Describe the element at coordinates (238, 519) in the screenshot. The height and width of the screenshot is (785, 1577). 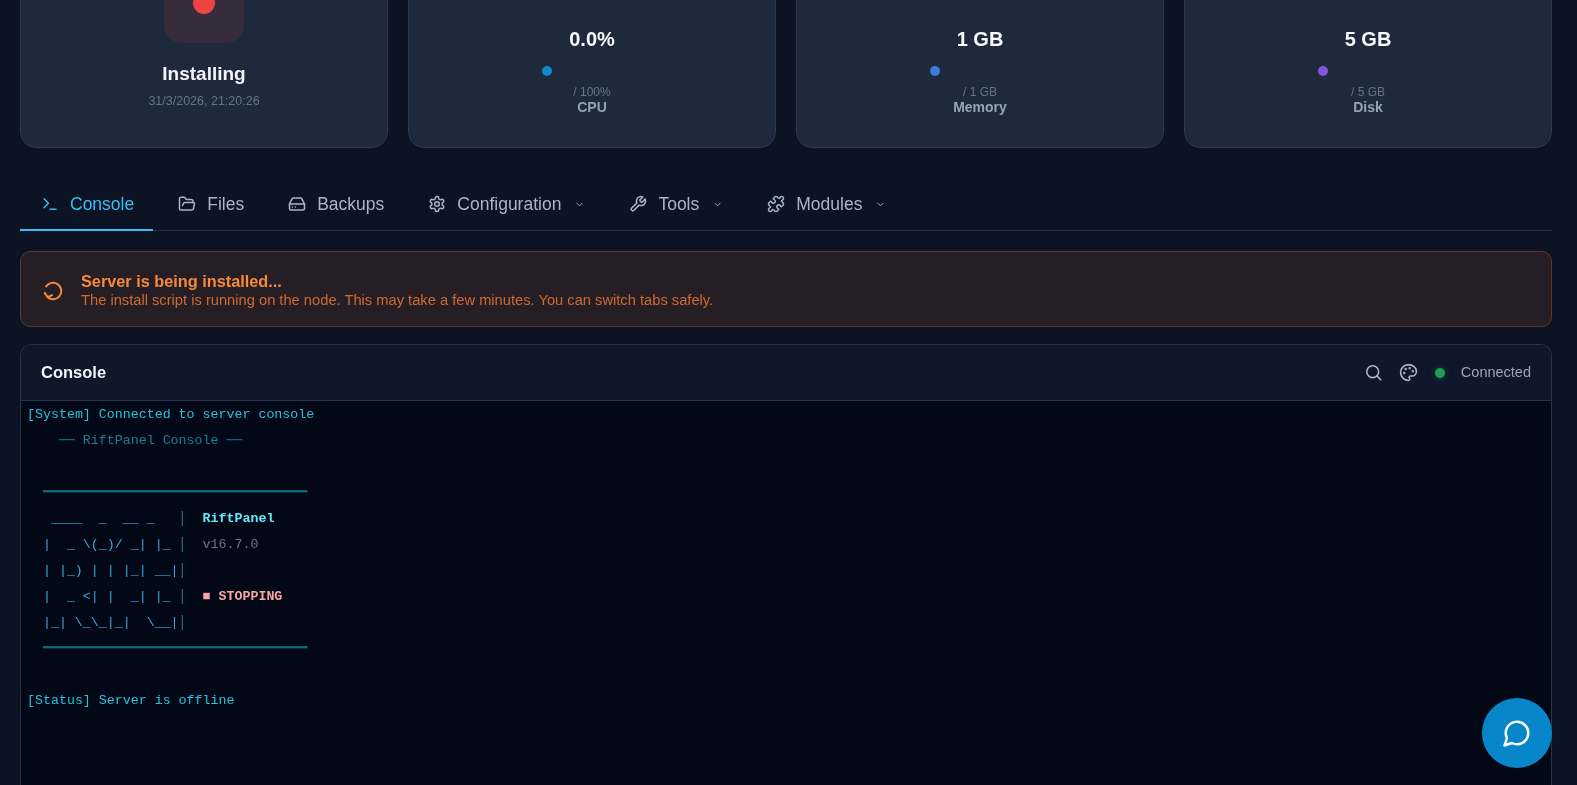
I see `app-name: RiftPanel` at that location.